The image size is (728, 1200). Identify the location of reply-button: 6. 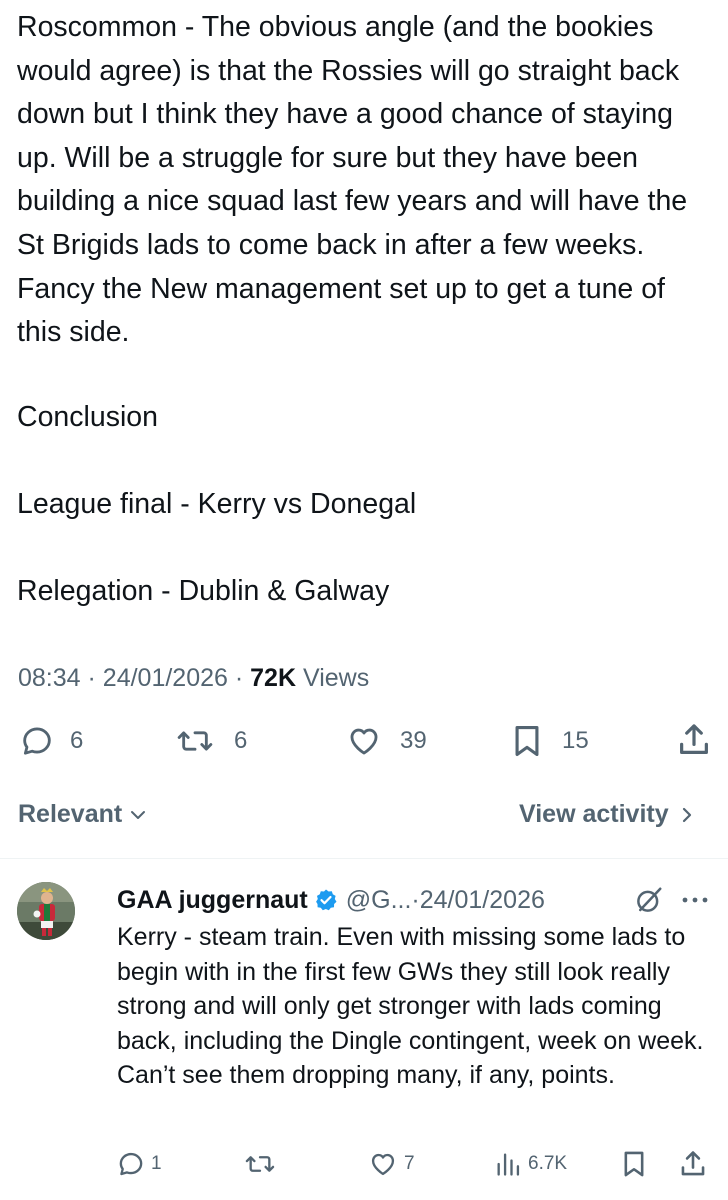
(51, 741).